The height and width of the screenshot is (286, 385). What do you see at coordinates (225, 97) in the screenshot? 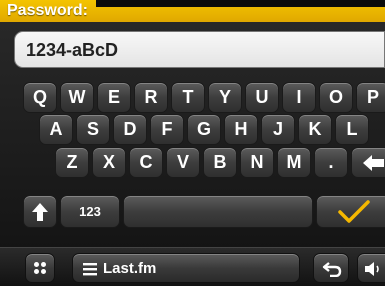
I see `key-y: Y` at bounding box center [225, 97].